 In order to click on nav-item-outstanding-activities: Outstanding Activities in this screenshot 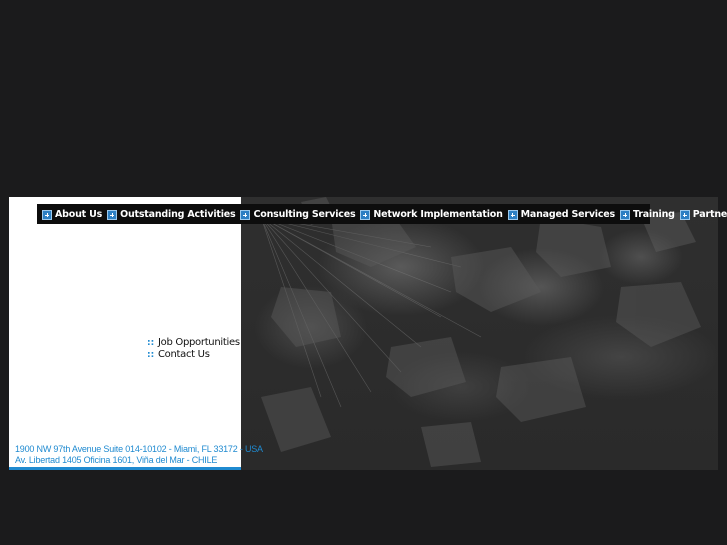, I will do `click(171, 214)`.